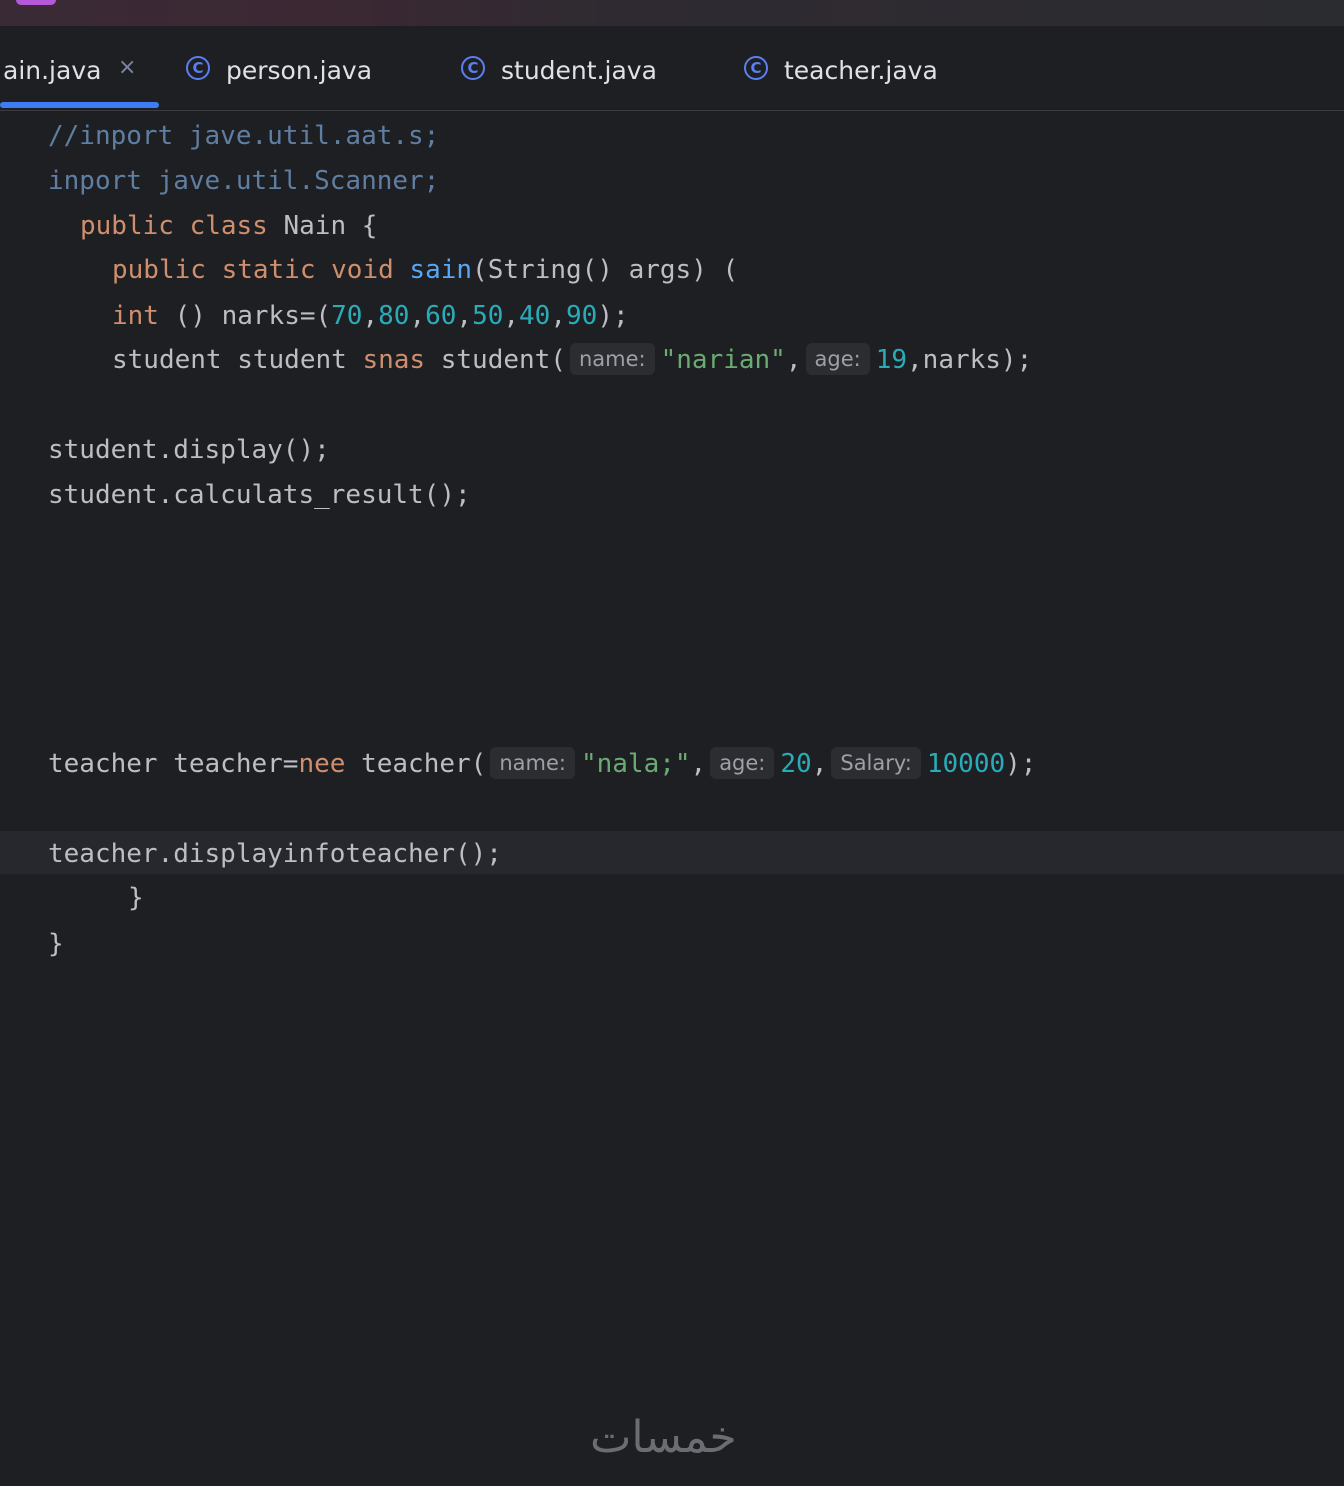 Image resolution: width=1344 pixels, height=1486 pixels. What do you see at coordinates (672, 13) in the screenshot?
I see `window-title-bar` at bounding box center [672, 13].